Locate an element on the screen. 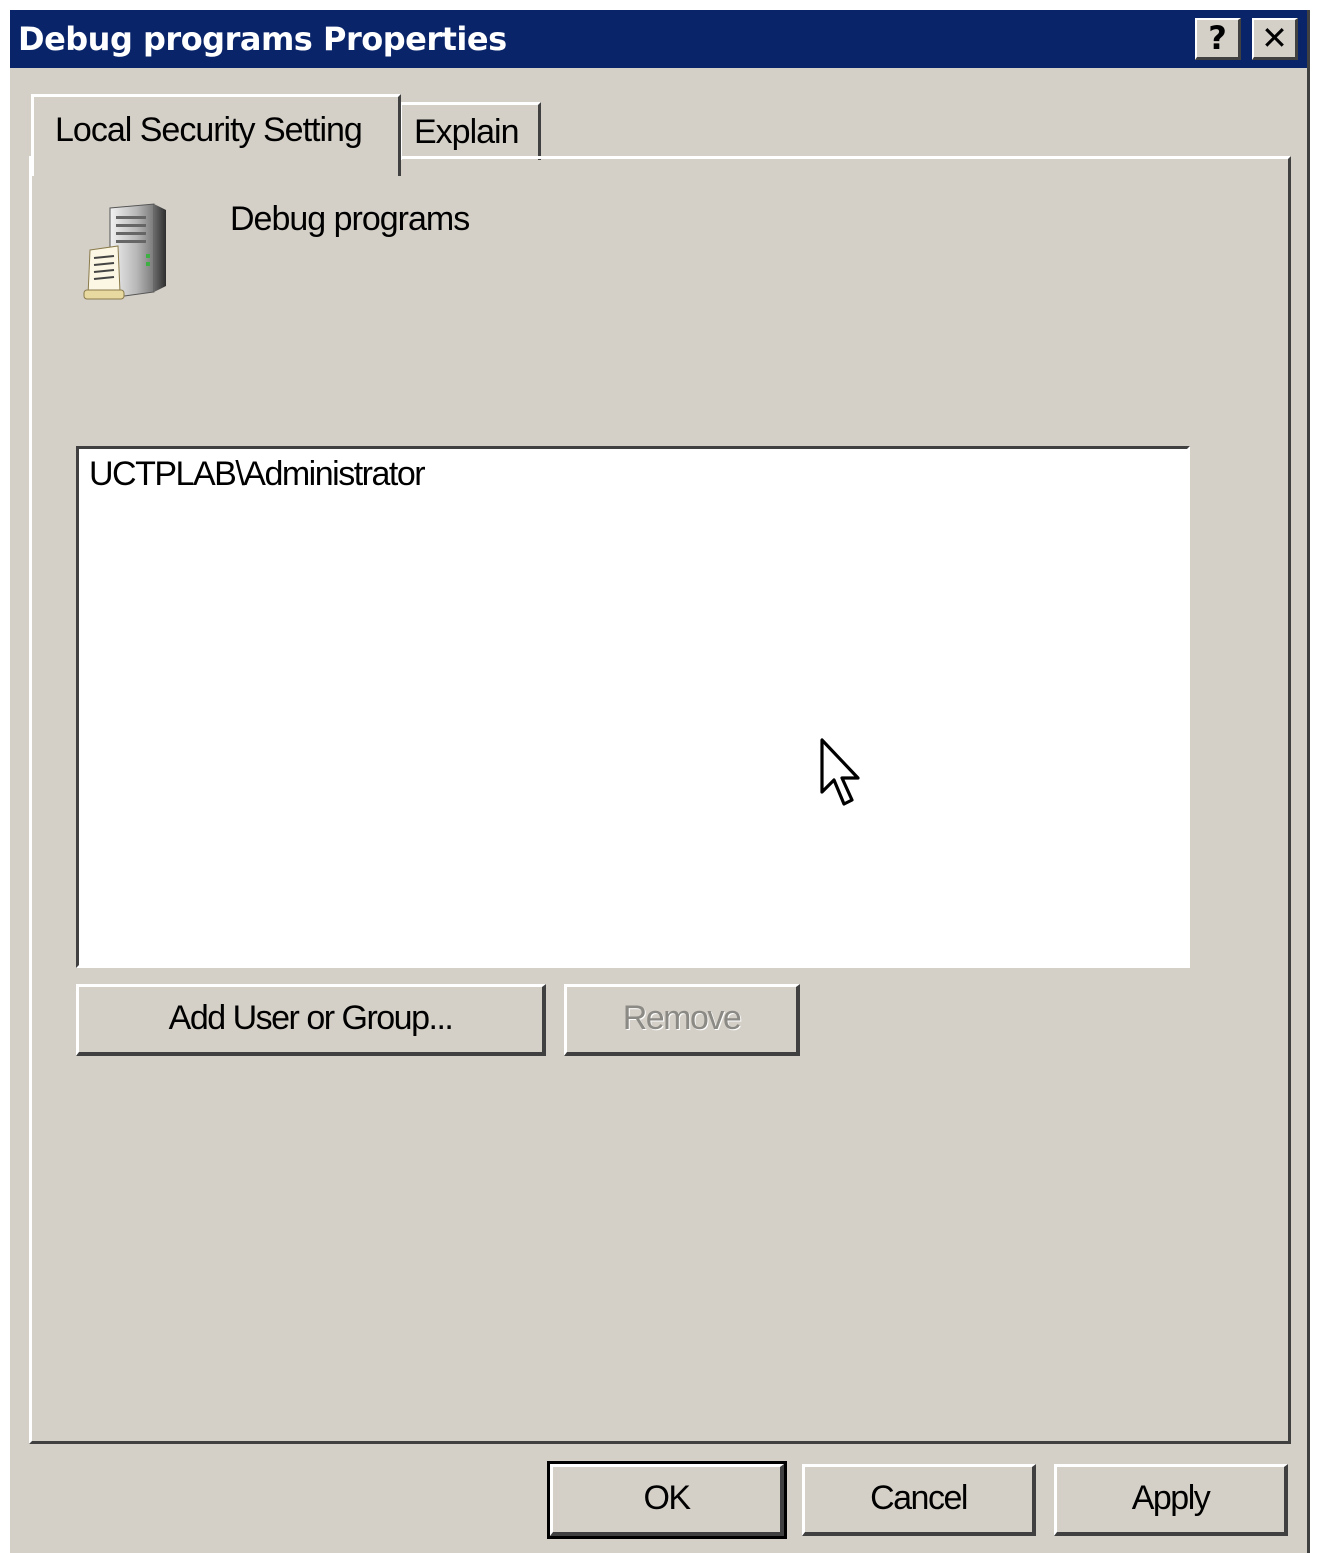 This screenshot has width=1321, height=1553. apply-button: Apply is located at coordinates (1171, 1500).